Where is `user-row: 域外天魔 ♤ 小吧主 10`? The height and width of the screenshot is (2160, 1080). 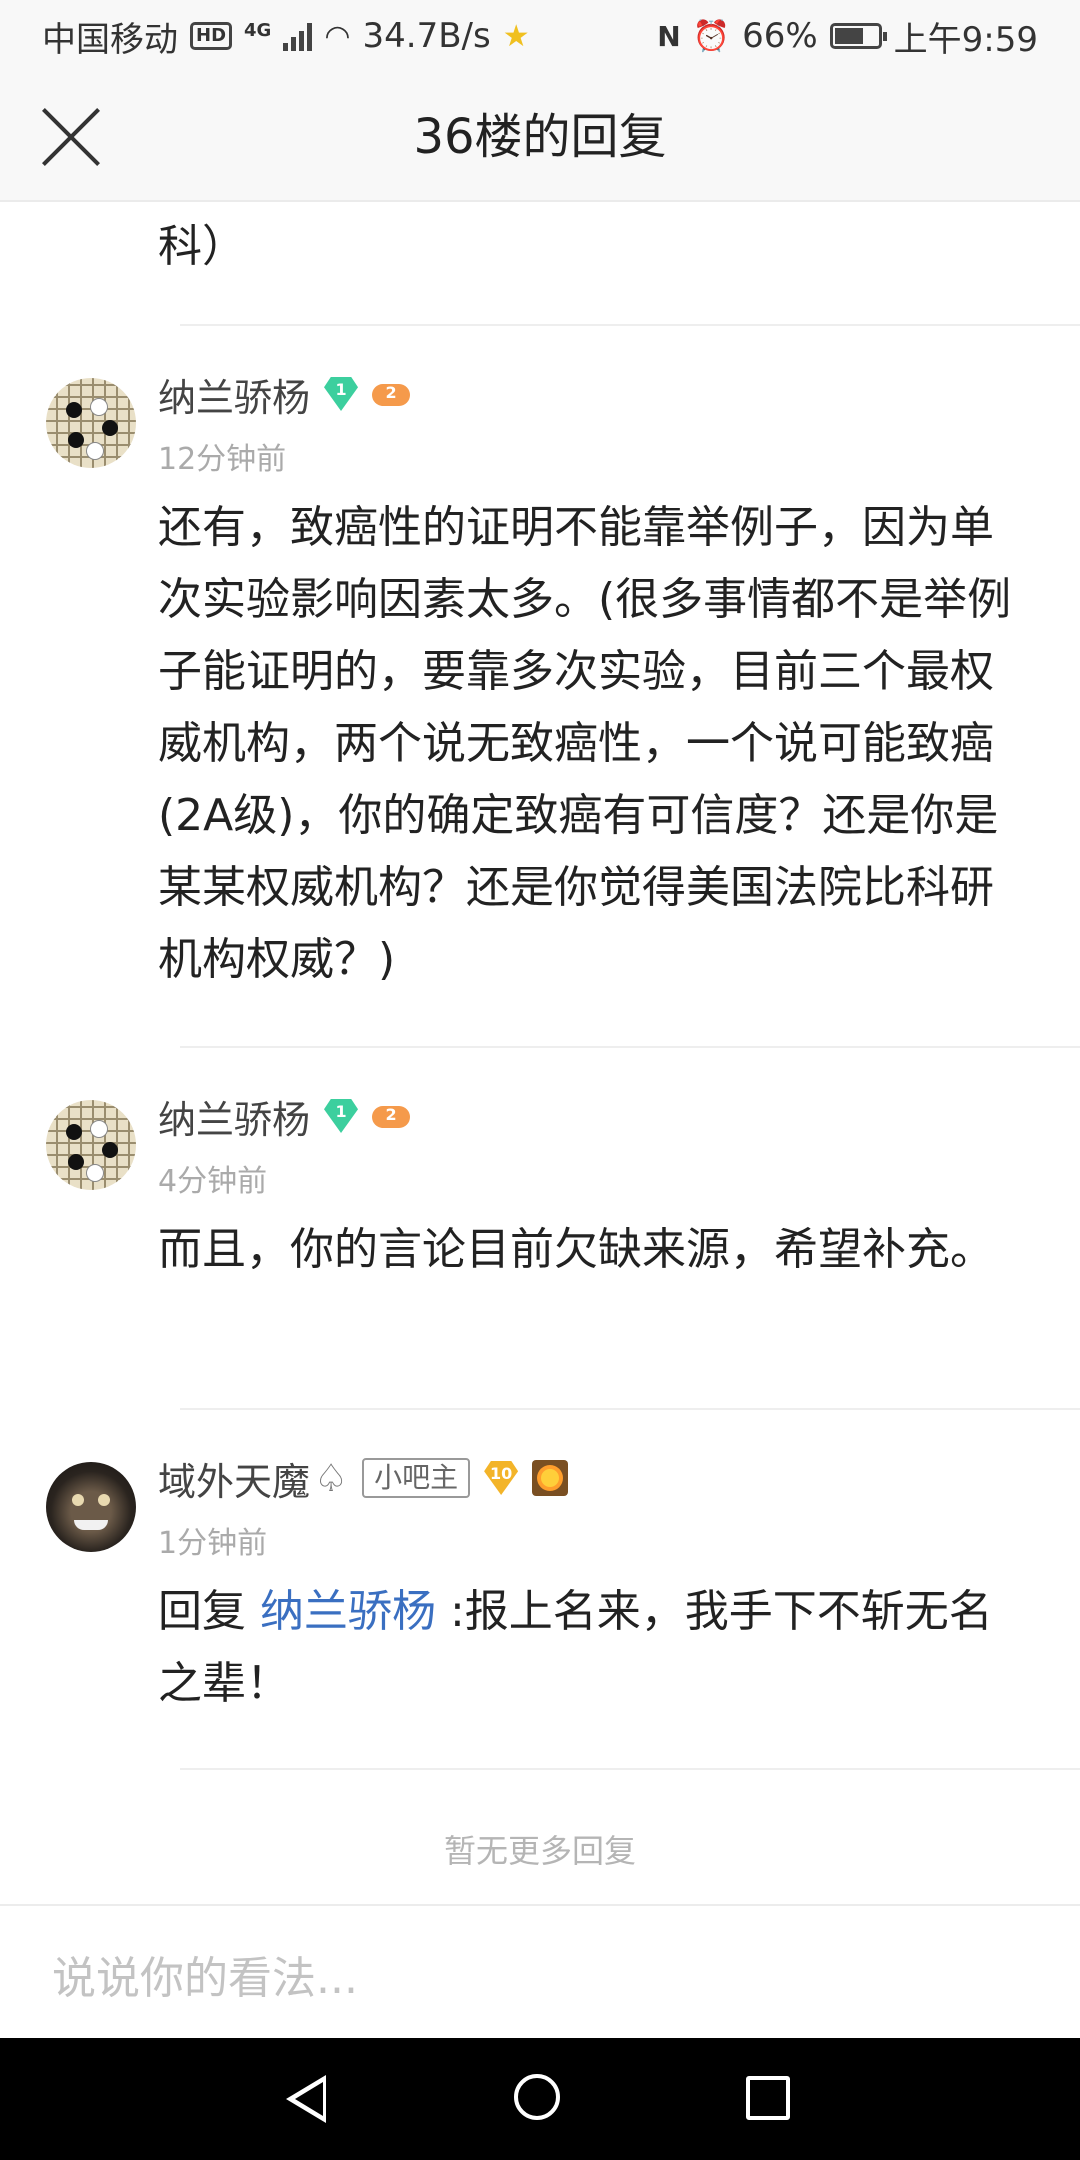 user-row: 域外天魔 ♤ 小吧主 10 is located at coordinates (363, 1478).